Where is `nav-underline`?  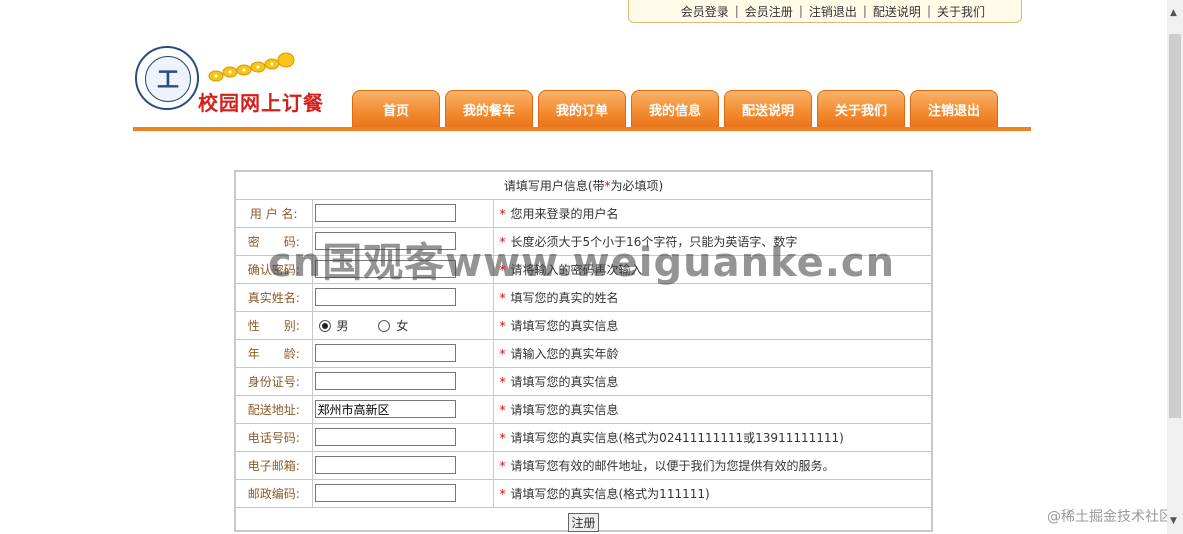
nav-underline is located at coordinates (582, 129).